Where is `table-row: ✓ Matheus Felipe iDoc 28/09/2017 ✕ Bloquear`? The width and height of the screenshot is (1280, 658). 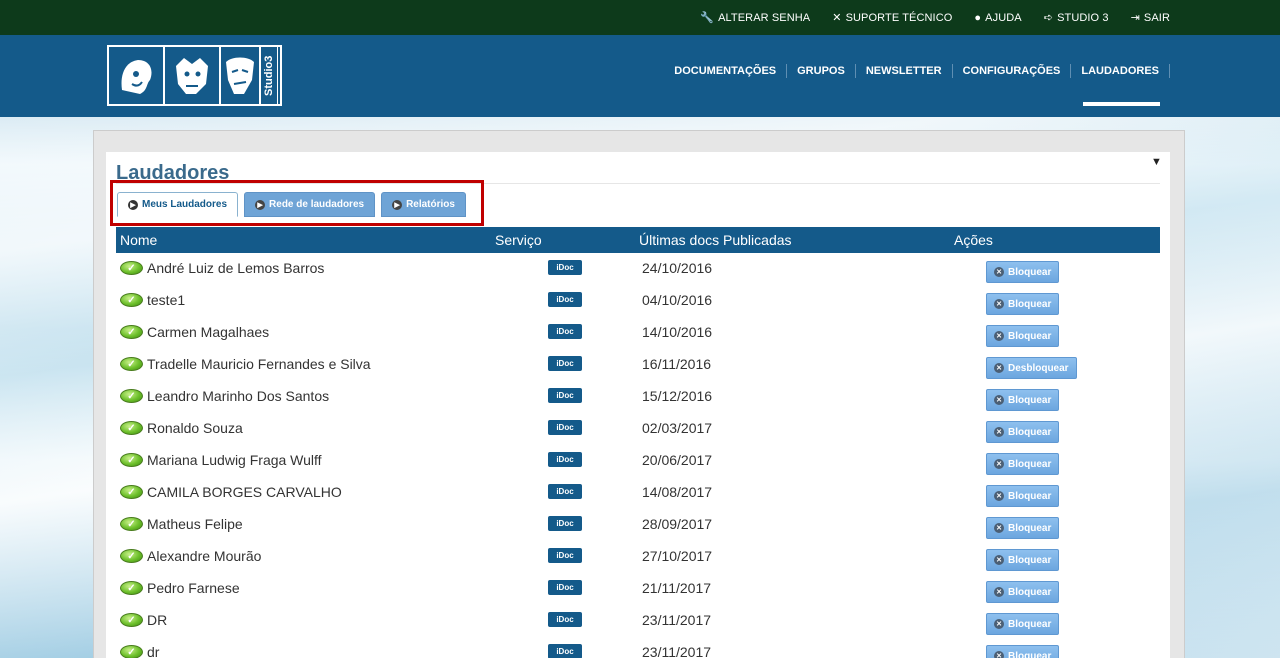 table-row: ✓ Matheus Felipe iDoc 28/09/2017 ✕ Bloquear is located at coordinates (638, 526).